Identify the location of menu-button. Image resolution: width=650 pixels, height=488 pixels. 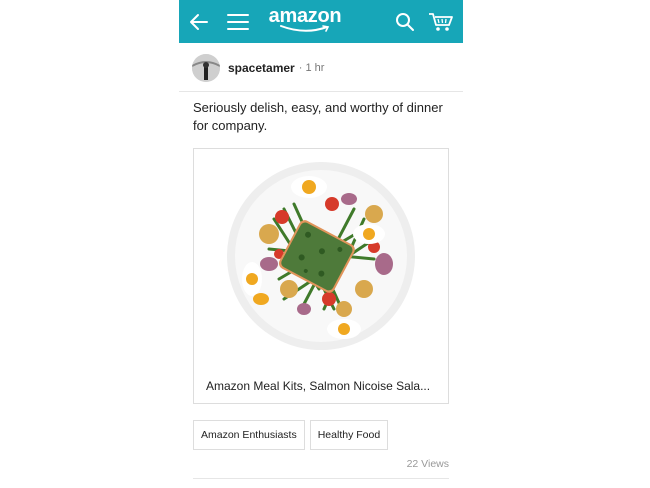
(238, 21).